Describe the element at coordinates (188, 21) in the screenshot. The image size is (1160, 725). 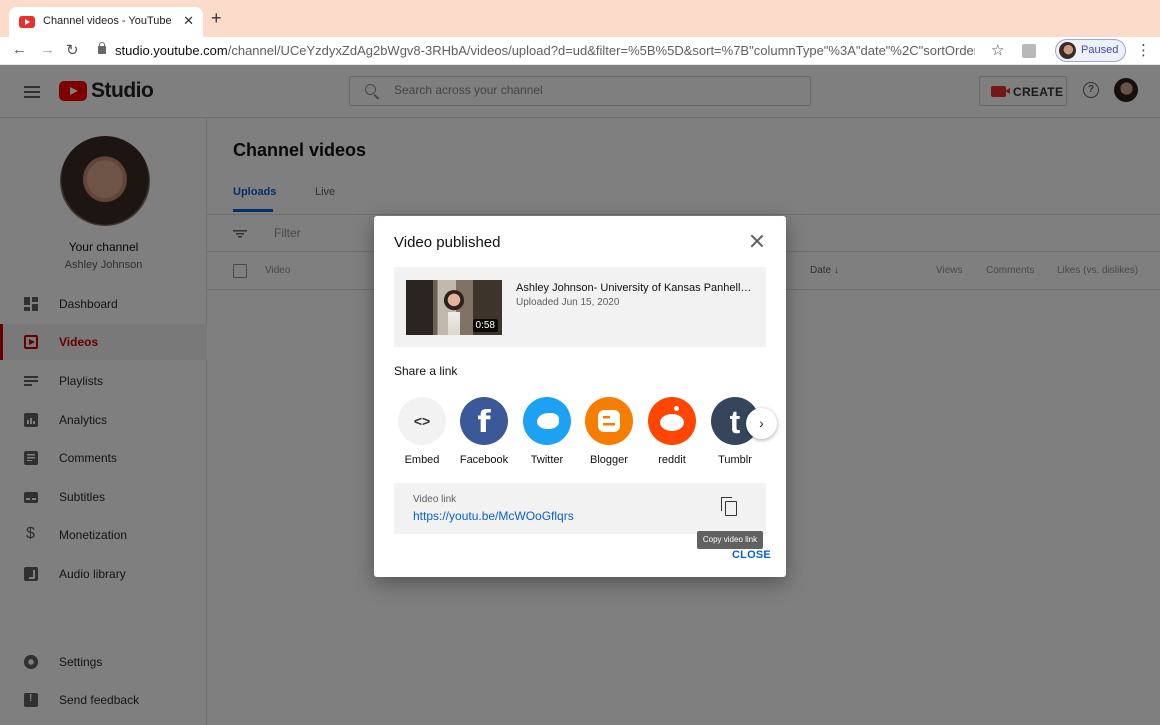
I see `tab-close-button: ✕` at that location.